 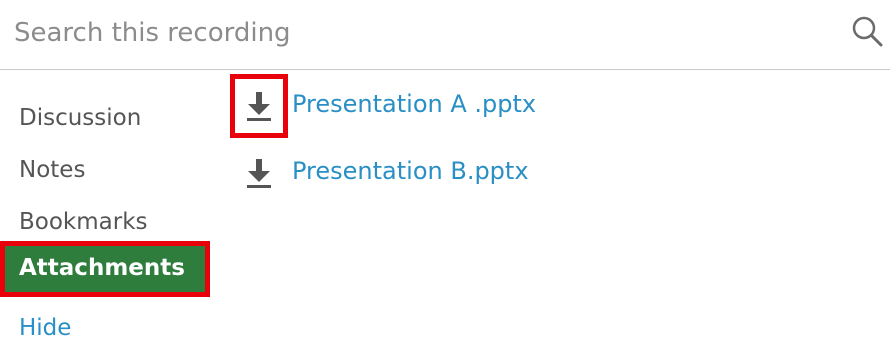 I want to click on search-input, so click(x=424, y=33).